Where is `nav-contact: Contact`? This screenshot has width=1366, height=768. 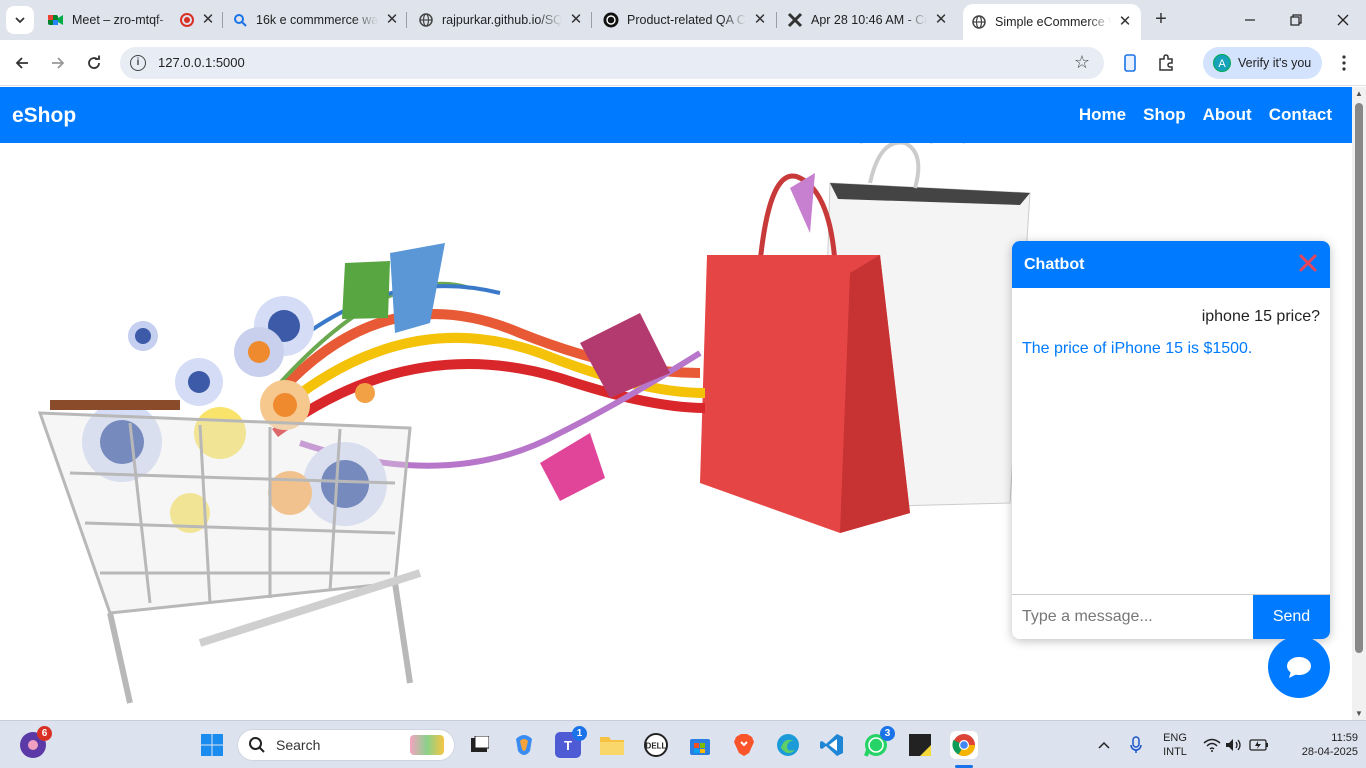 nav-contact: Contact is located at coordinates (1300, 115).